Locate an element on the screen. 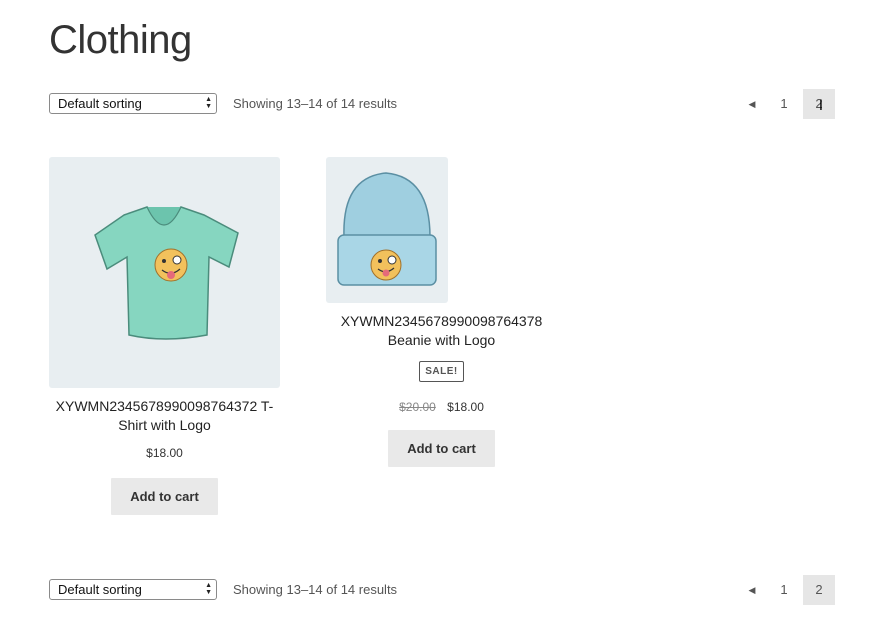  pagination: ◀ 1 2 is located at coordinates (785, 590).